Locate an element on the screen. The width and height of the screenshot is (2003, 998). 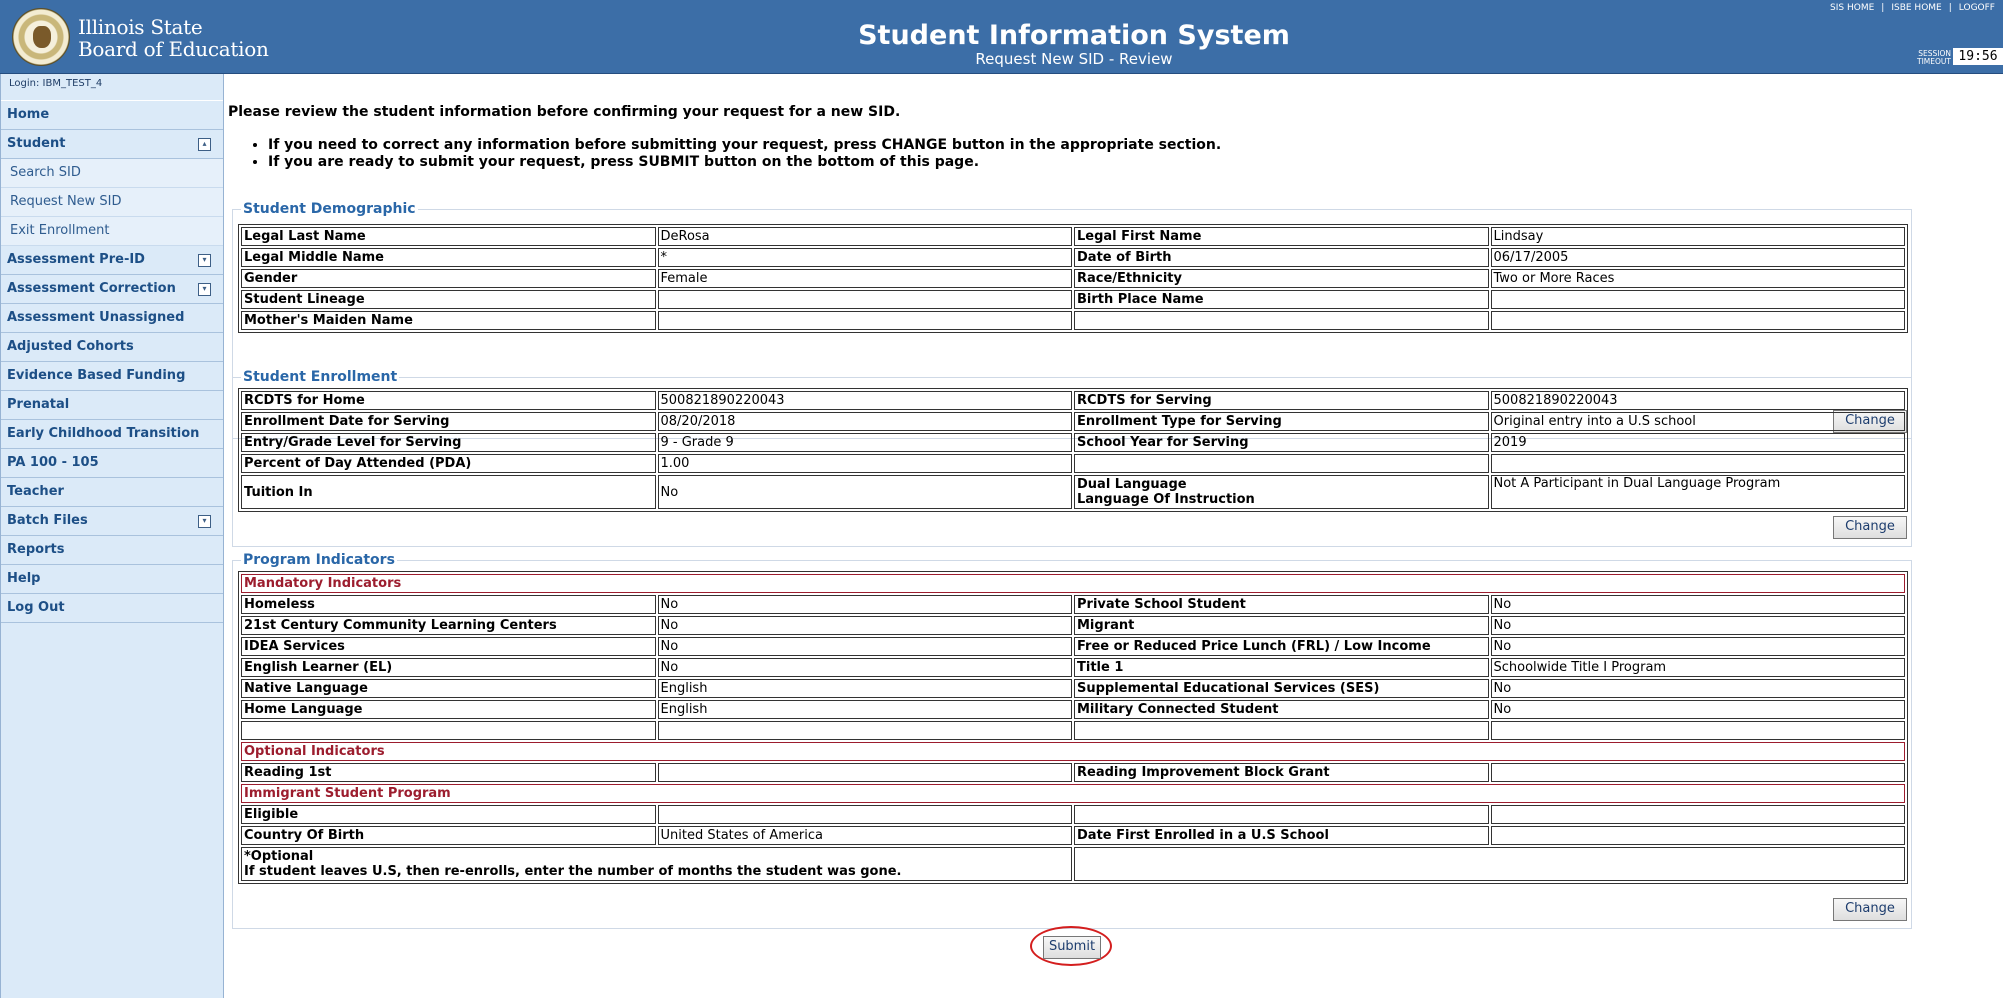
section-title: Student Demographic is located at coordinates (329, 209).